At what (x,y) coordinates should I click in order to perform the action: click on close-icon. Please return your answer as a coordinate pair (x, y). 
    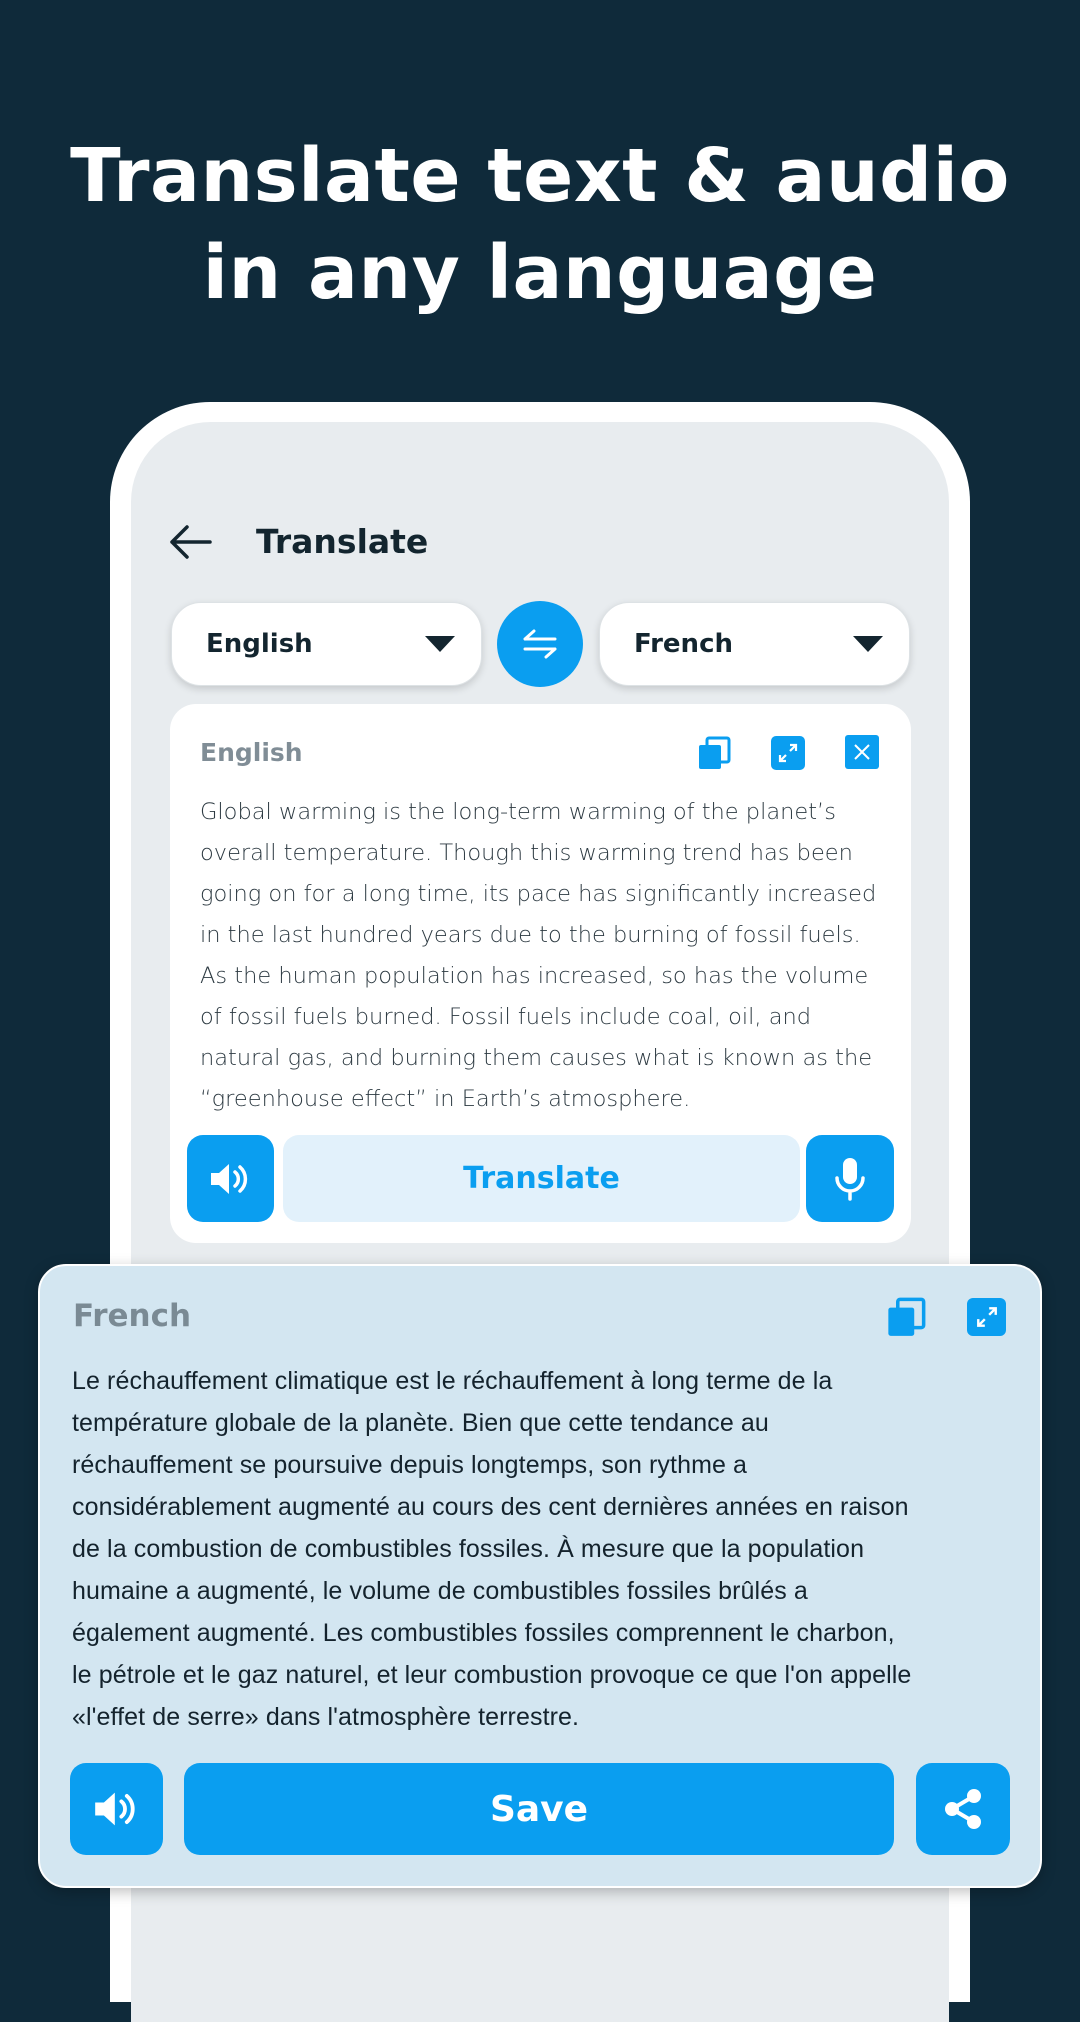
    Looking at the image, I should click on (862, 752).